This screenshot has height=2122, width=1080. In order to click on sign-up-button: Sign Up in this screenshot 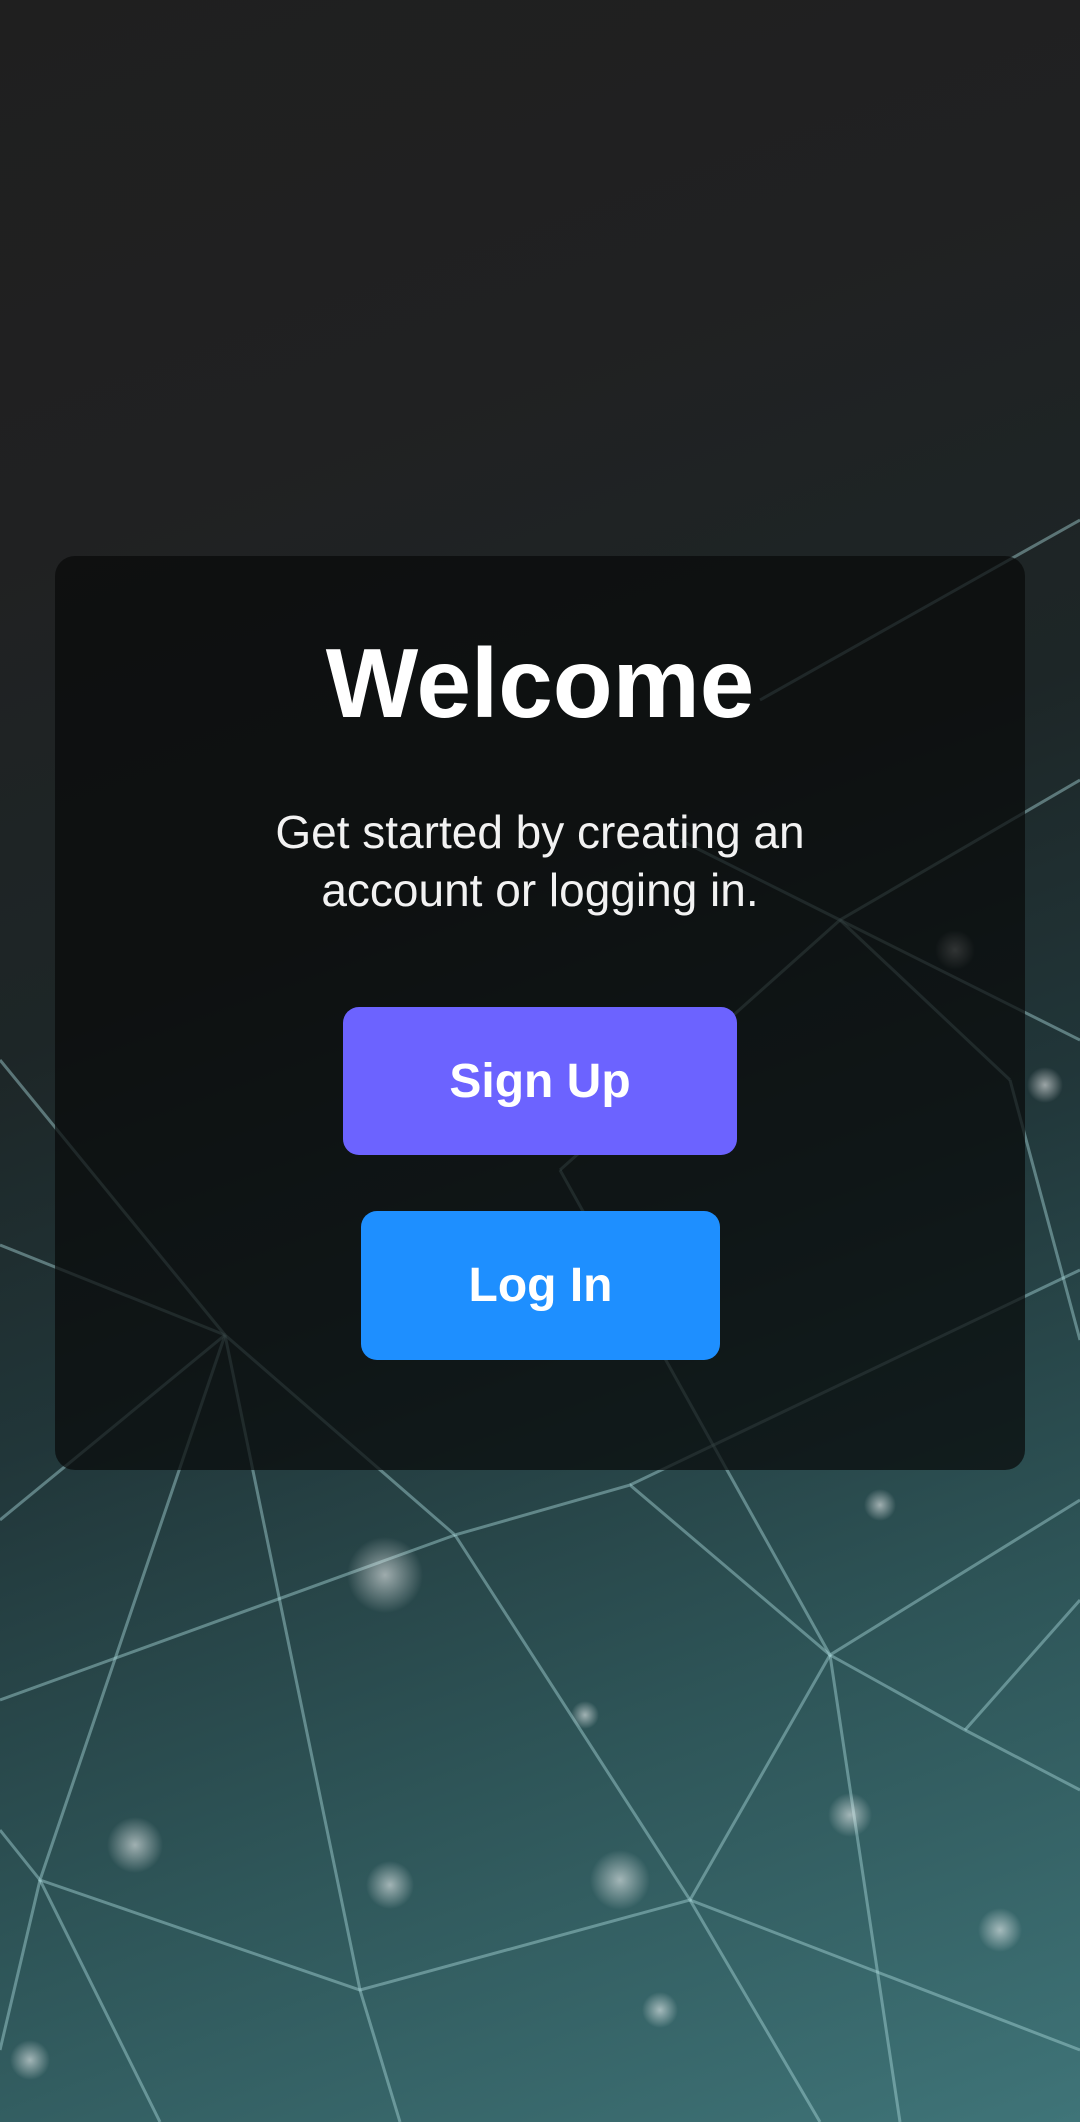, I will do `click(540, 1081)`.